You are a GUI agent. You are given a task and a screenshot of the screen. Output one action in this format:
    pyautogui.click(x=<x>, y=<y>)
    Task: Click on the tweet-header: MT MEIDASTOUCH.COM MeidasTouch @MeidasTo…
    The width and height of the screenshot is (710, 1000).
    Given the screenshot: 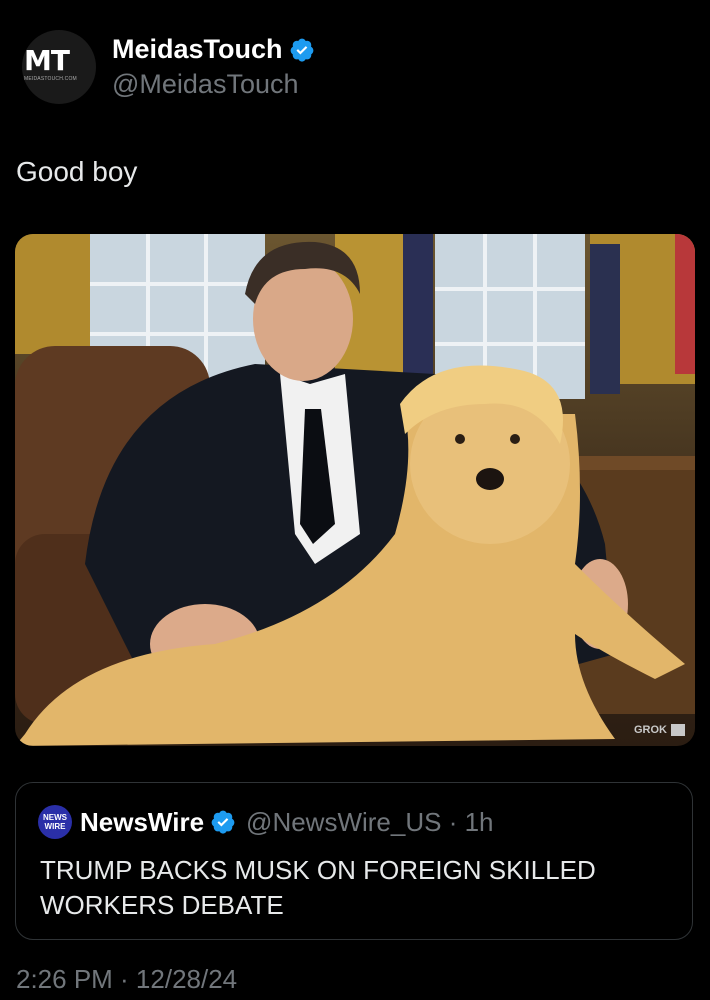 What is the action you would take?
    pyautogui.click(x=168, y=67)
    